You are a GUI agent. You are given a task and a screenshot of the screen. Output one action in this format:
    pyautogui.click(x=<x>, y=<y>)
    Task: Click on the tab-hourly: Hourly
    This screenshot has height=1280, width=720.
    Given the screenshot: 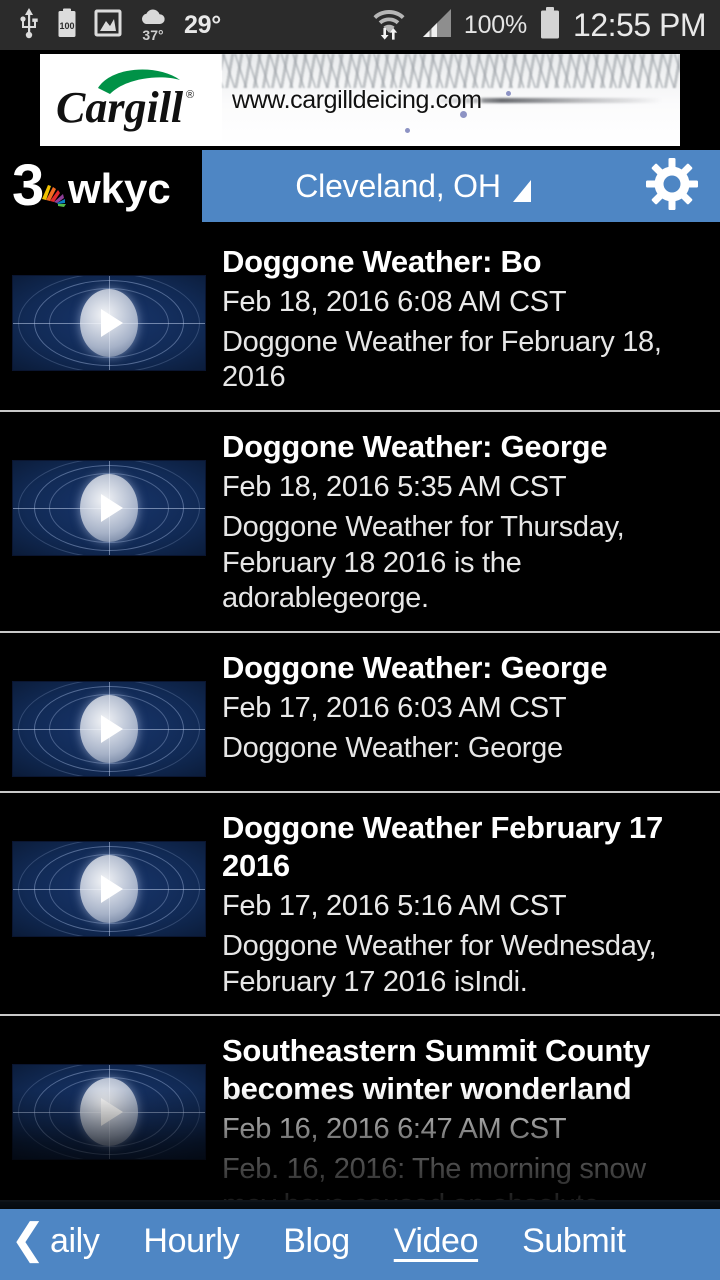 What is the action you would take?
    pyautogui.click(x=191, y=1241)
    